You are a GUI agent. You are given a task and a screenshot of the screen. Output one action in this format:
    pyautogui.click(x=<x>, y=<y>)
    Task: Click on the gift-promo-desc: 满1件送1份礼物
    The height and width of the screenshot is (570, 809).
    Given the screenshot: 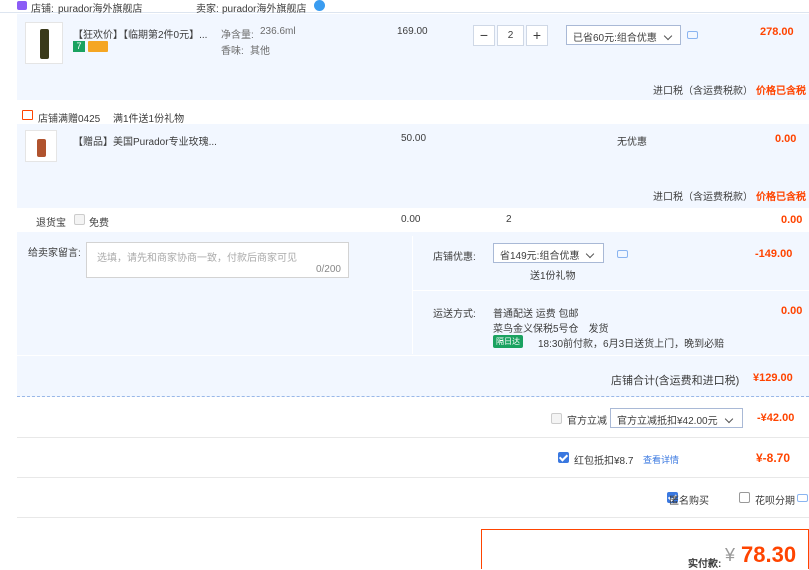 What is the action you would take?
    pyautogui.click(x=149, y=119)
    